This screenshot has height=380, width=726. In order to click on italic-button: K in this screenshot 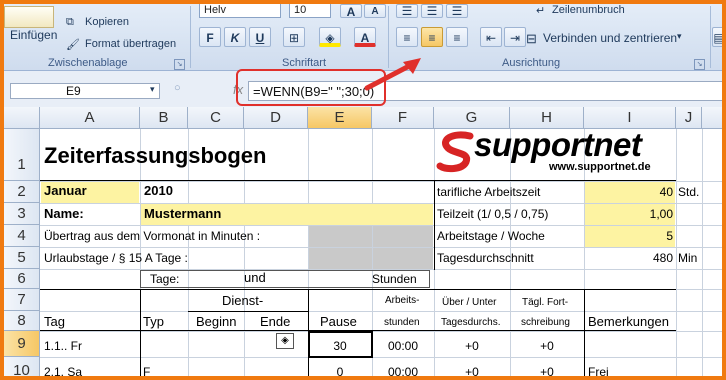, I will do `click(235, 37)`.